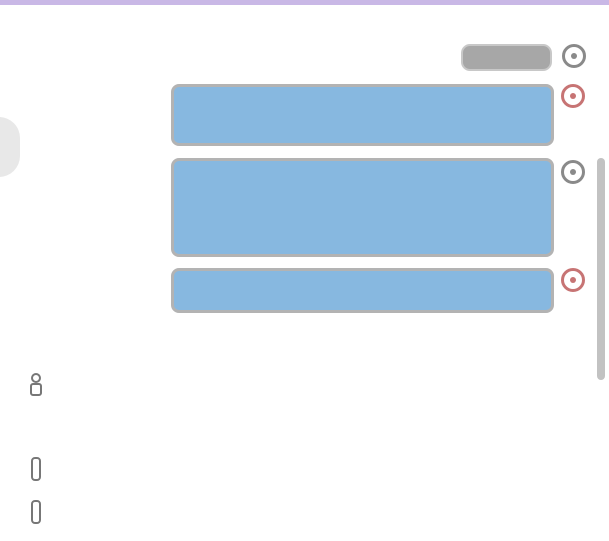 Image resolution: width=609 pixels, height=541 pixels. What do you see at coordinates (36, 384) in the screenshot?
I see `person-icon` at bounding box center [36, 384].